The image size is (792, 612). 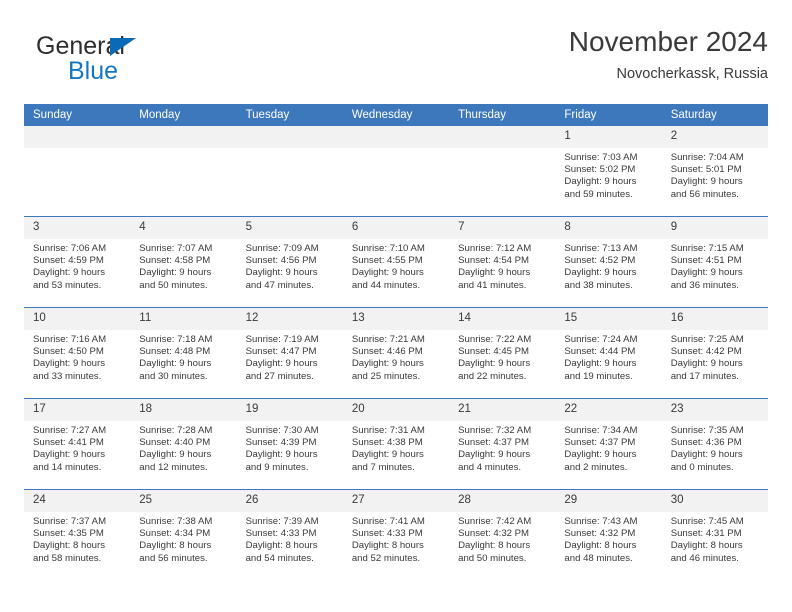 I want to click on day-number: 15, so click(x=608, y=319).